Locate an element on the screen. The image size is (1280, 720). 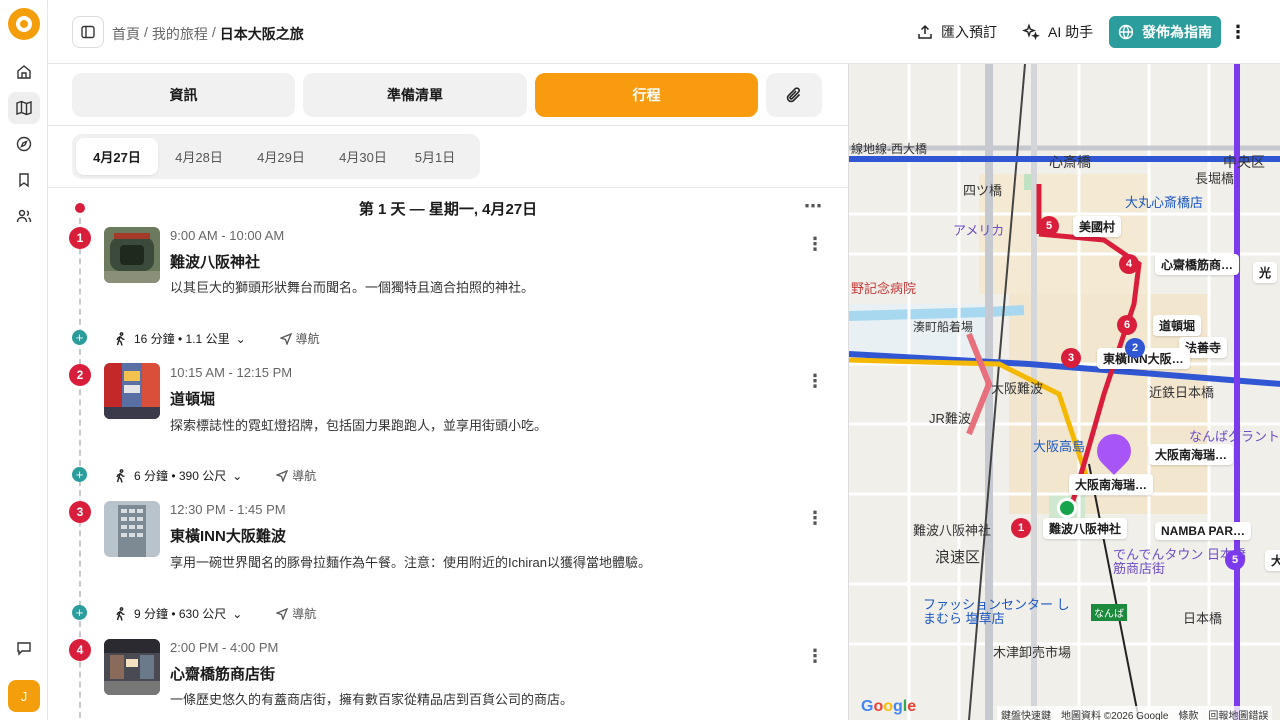
map-icon is located at coordinates (24, 108).